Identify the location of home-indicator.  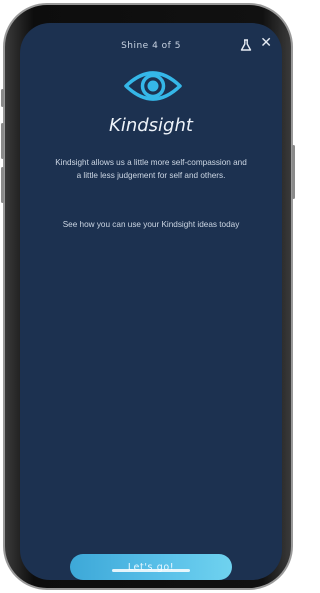
(151, 570).